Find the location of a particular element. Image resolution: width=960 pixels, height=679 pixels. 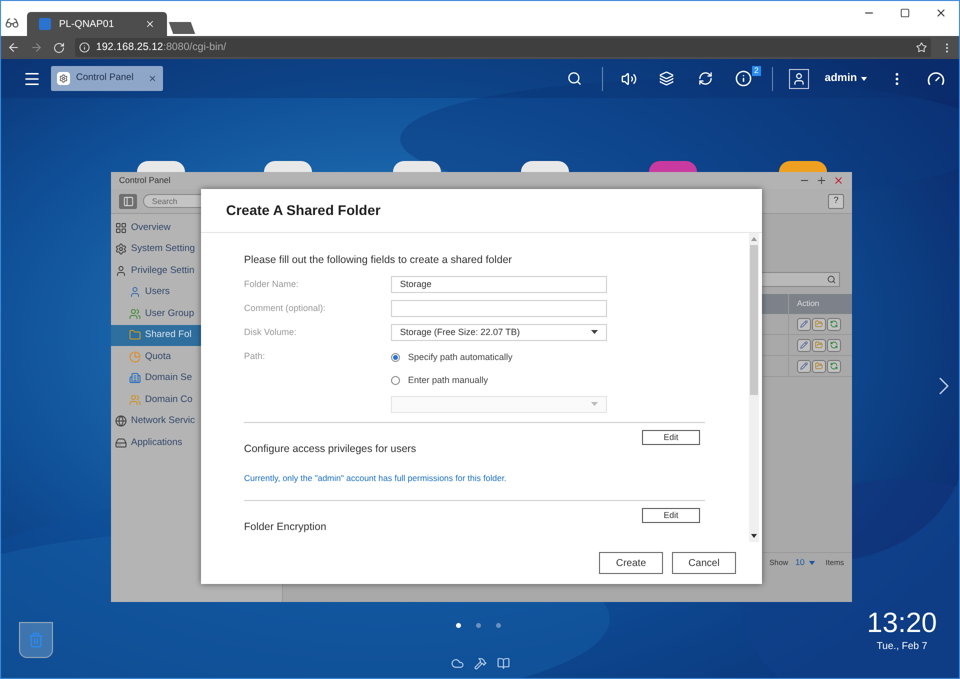

clock-time: 13:20 is located at coordinates (901, 623).